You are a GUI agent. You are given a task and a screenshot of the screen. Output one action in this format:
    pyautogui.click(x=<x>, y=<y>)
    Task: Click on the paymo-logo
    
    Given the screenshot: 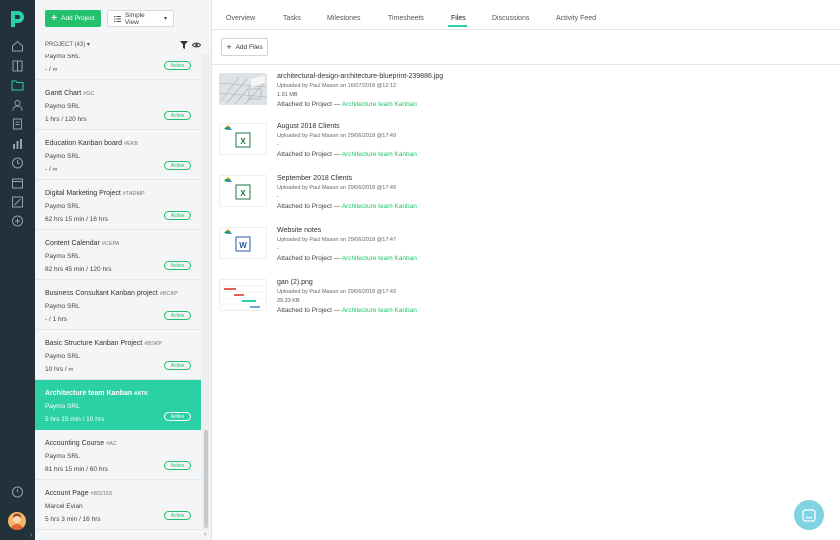 What is the action you would take?
    pyautogui.click(x=17, y=19)
    